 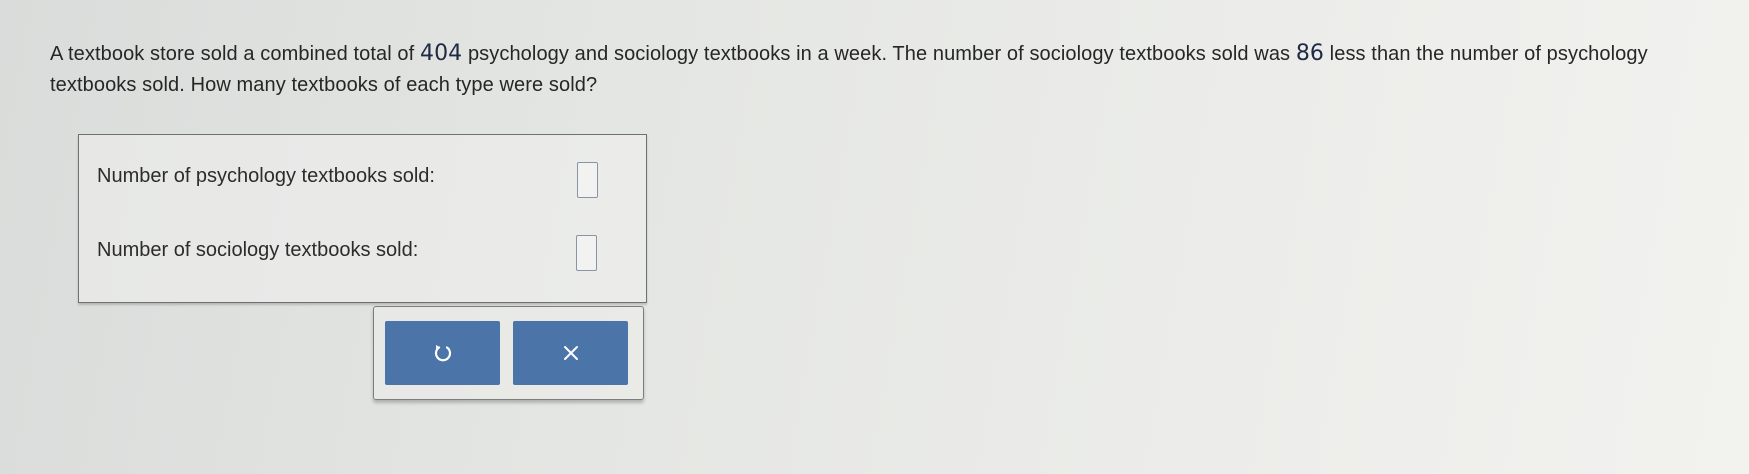 I want to click on sociology-row: Number of sociology textbooks sold:, so click(x=257, y=250).